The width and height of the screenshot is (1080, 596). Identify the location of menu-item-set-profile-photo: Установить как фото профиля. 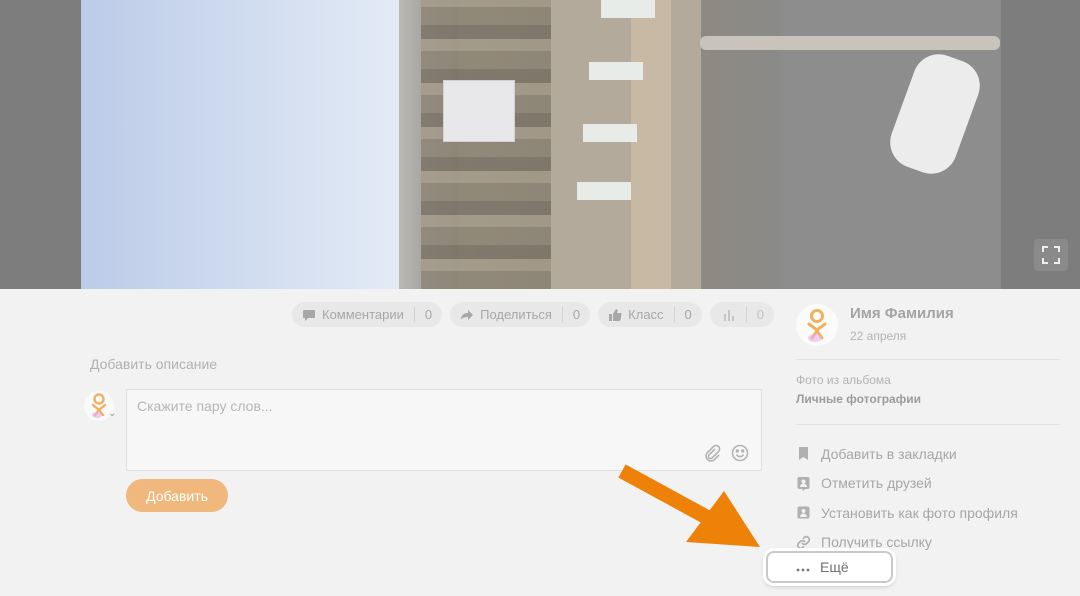
(907, 513).